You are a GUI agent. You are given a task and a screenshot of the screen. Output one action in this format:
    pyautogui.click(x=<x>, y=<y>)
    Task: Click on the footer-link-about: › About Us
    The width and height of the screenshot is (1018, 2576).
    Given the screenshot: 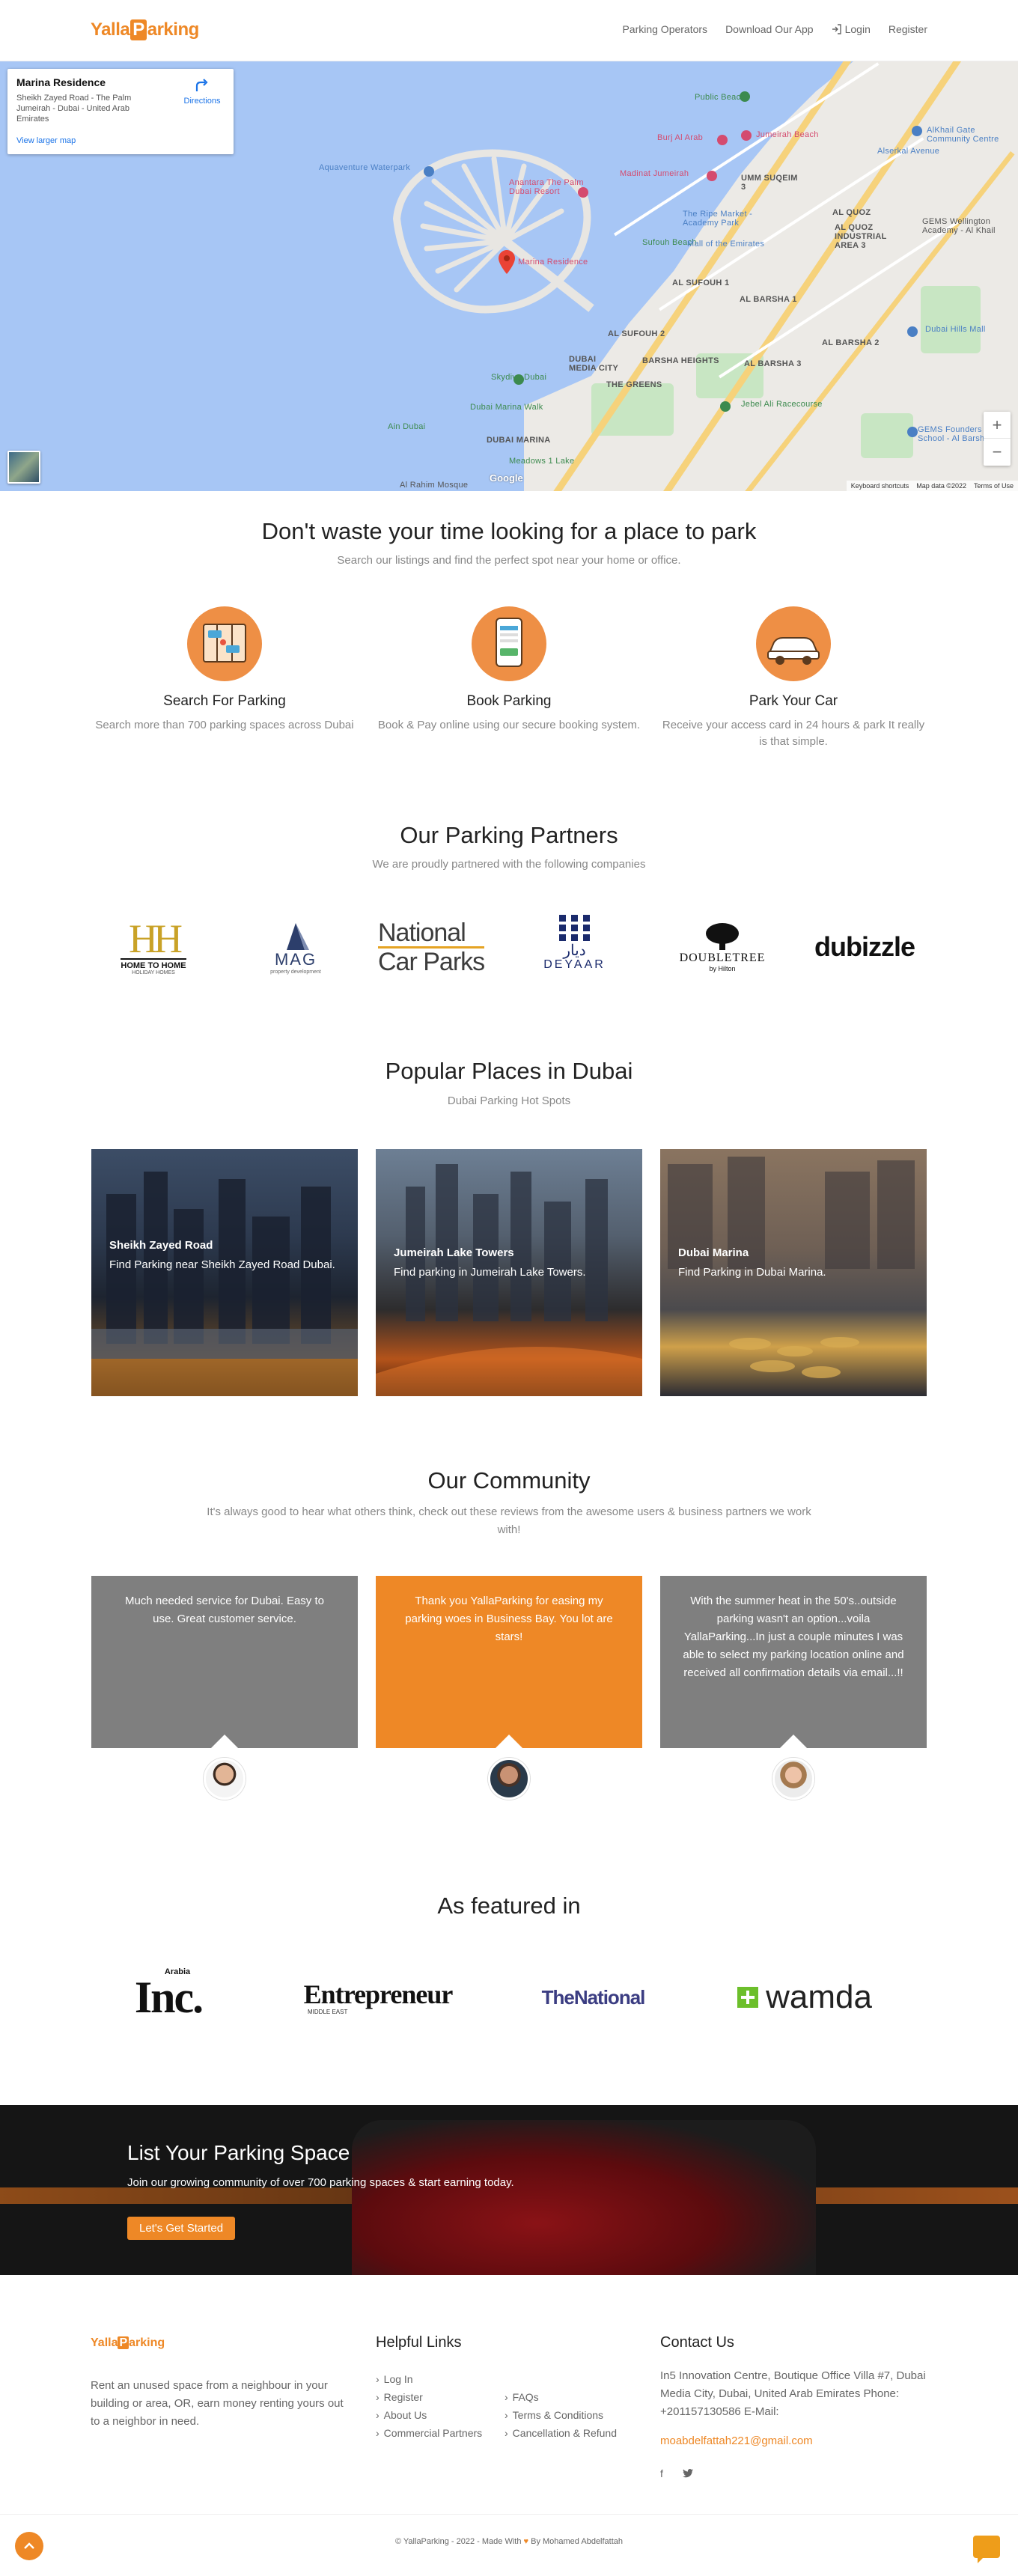 What is the action you would take?
    pyautogui.click(x=429, y=2415)
    